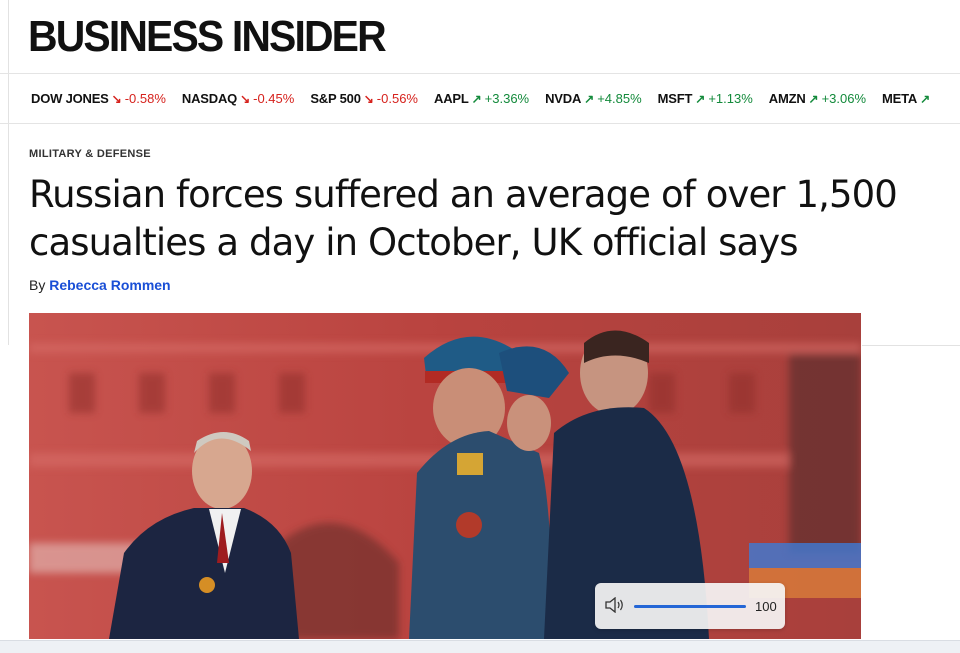  What do you see at coordinates (274, 98) in the screenshot?
I see `ticker-change: -0.45%` at bounding box center [274, 98].